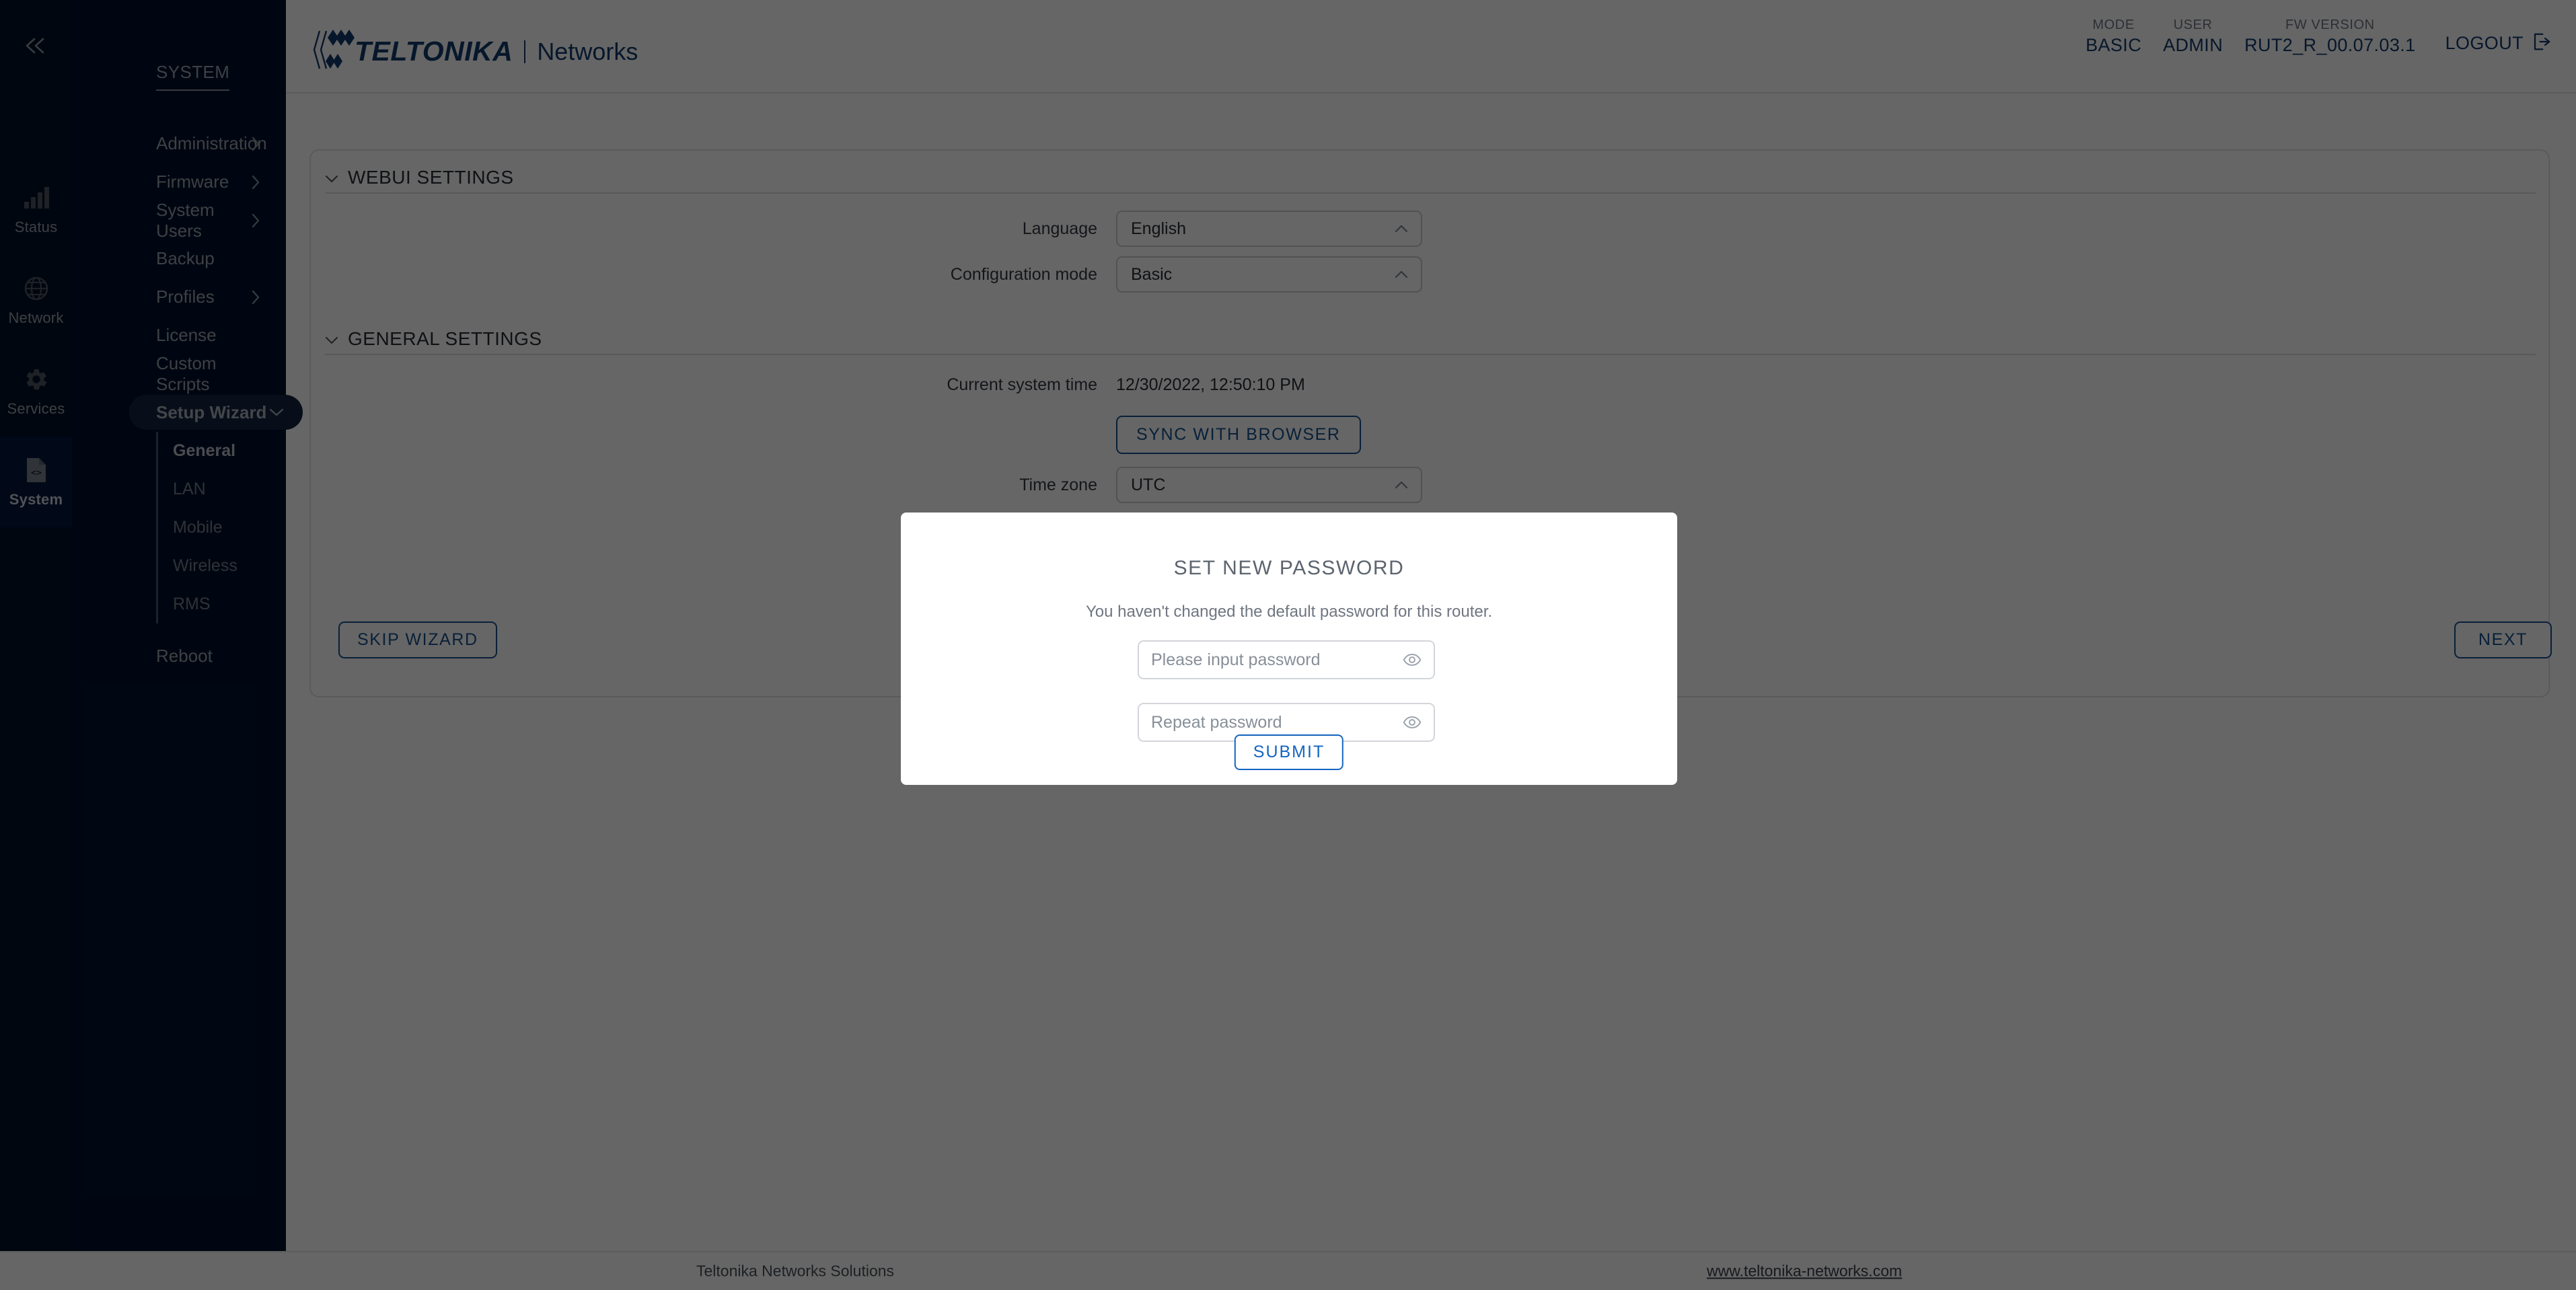 The height and width of the screenshot is (1290, 2576). I want to click on dialog-title: SET NEW PASSWORD, so click(1289, 568).